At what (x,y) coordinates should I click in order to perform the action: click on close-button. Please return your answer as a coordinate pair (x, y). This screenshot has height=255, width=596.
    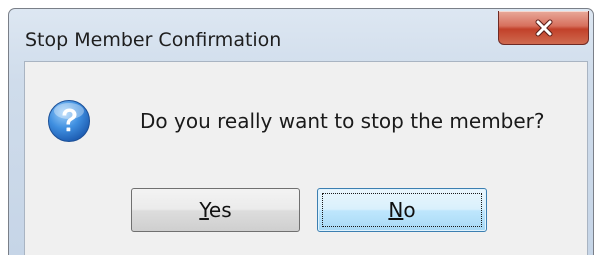
    Looking at the image, I should click on (543, 28).